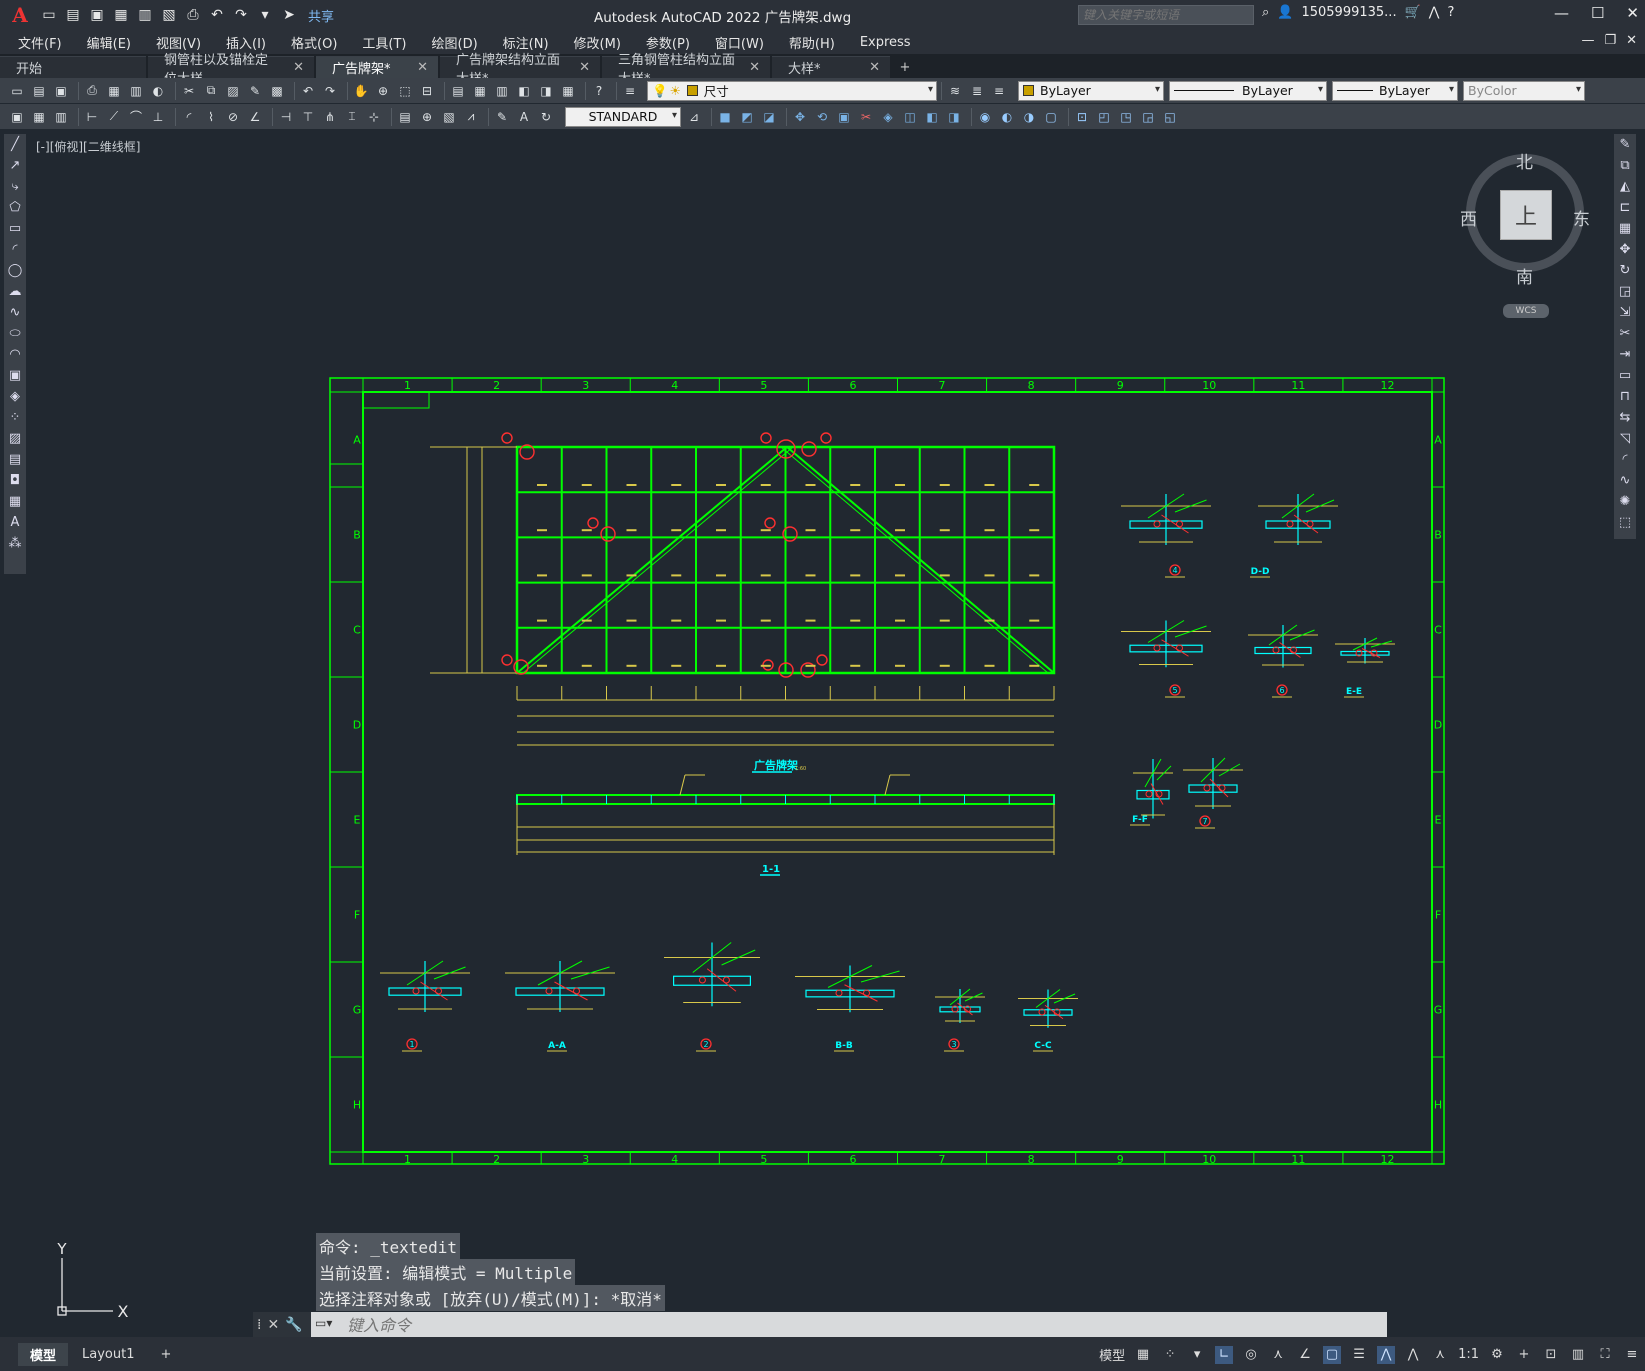 This screenshot has height=1371, width=1645. I want to click on doc-minimize-button: —, so click(1587, 40).